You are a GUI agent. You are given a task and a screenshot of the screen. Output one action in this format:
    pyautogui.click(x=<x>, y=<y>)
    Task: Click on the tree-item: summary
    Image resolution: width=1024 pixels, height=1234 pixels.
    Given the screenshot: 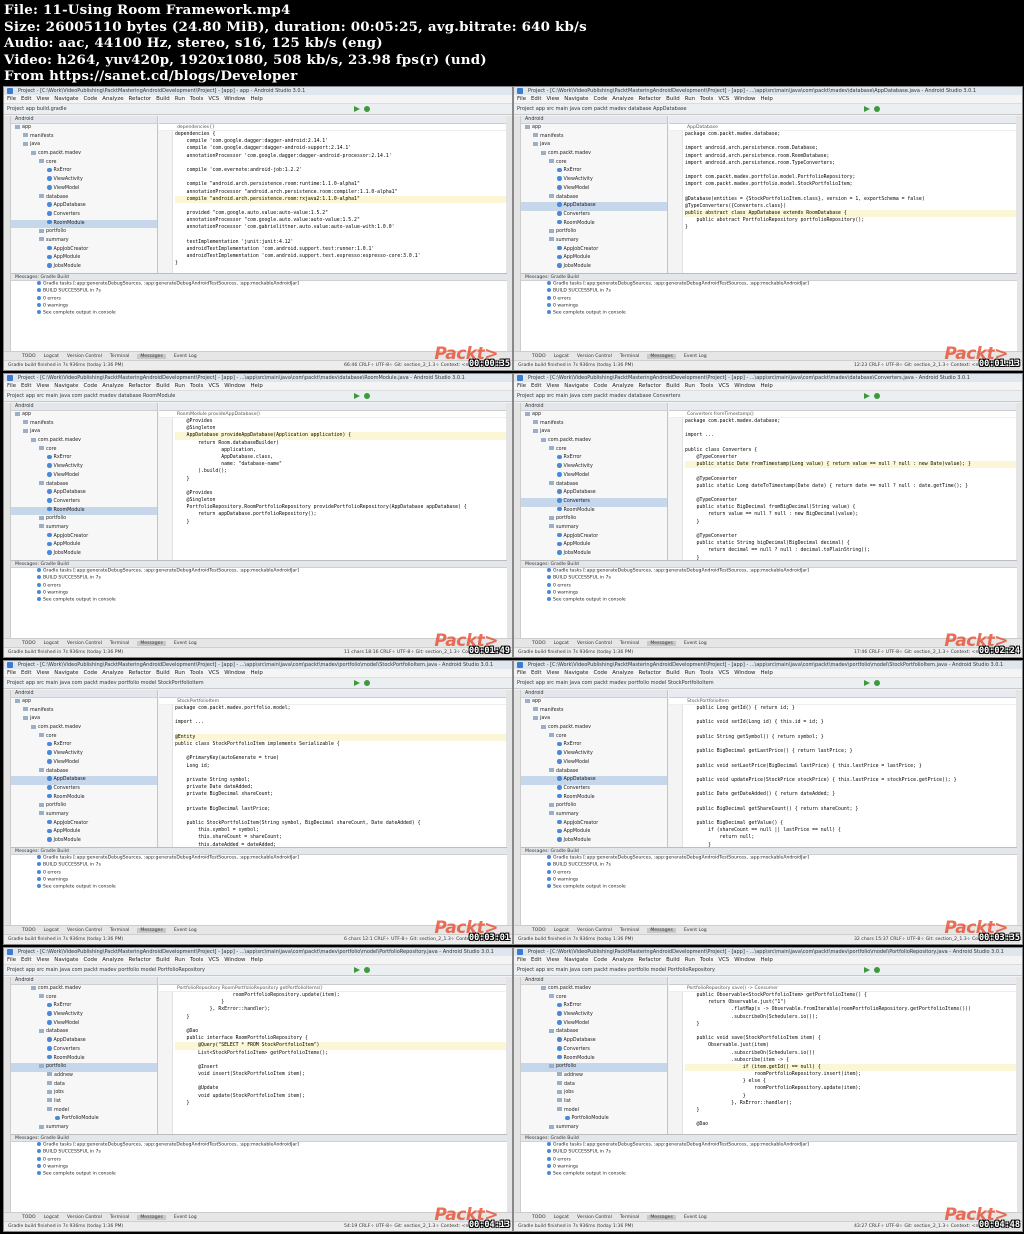 What is the action you would take?
    pyautogui.click(x=594, y=815)
    